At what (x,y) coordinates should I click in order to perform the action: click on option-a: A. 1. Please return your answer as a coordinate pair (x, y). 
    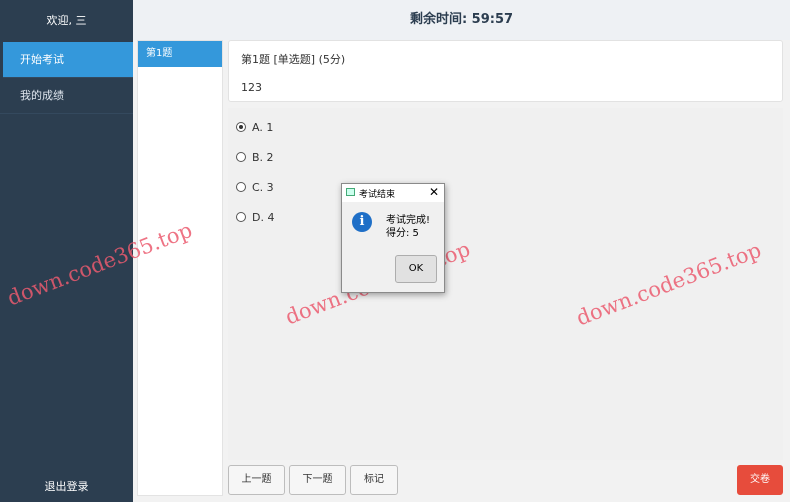
    Looking at the image, I should click on (254, 127).